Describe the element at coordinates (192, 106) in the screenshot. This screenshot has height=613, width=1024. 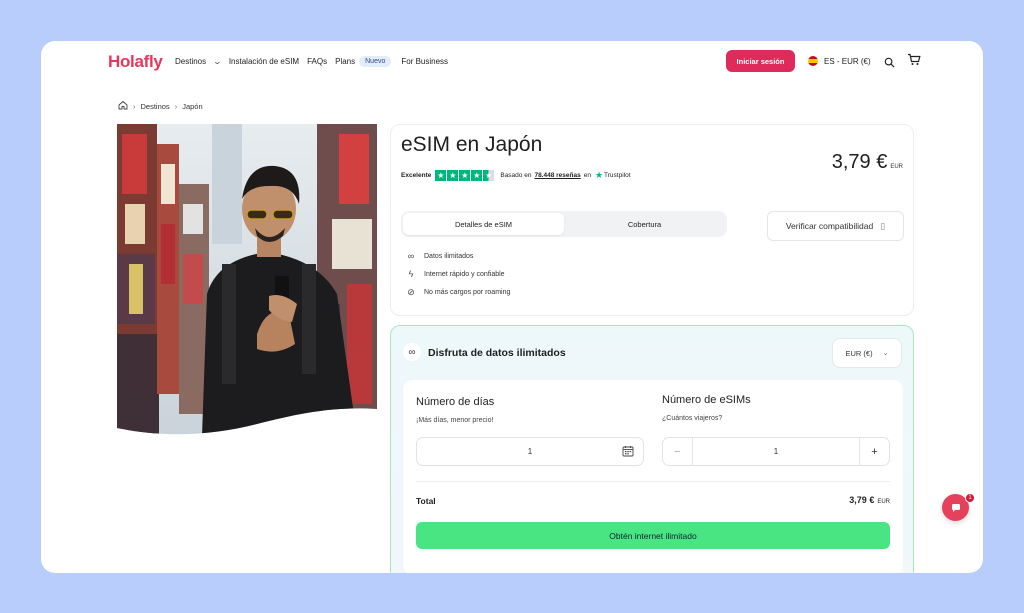
I see `breadcrumb-current: Japón` at that location.